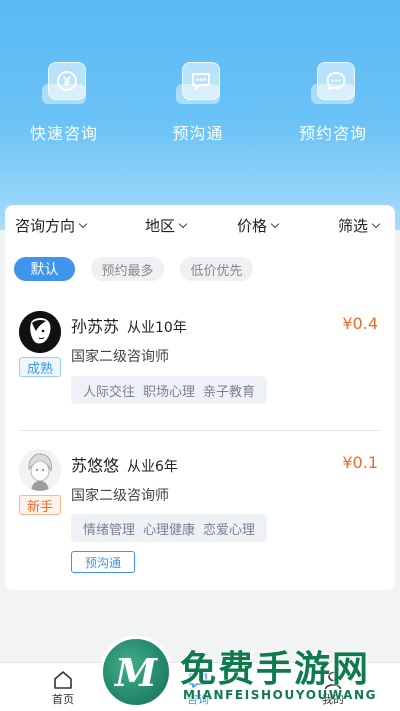 The height and width of the screenshot is (711, 400). What do you see at coordinates (280, 695) in the screenshot?
I see `watermark-subtext: MIANFEISHOUYOUWANG` at bounding box center [280, 695].